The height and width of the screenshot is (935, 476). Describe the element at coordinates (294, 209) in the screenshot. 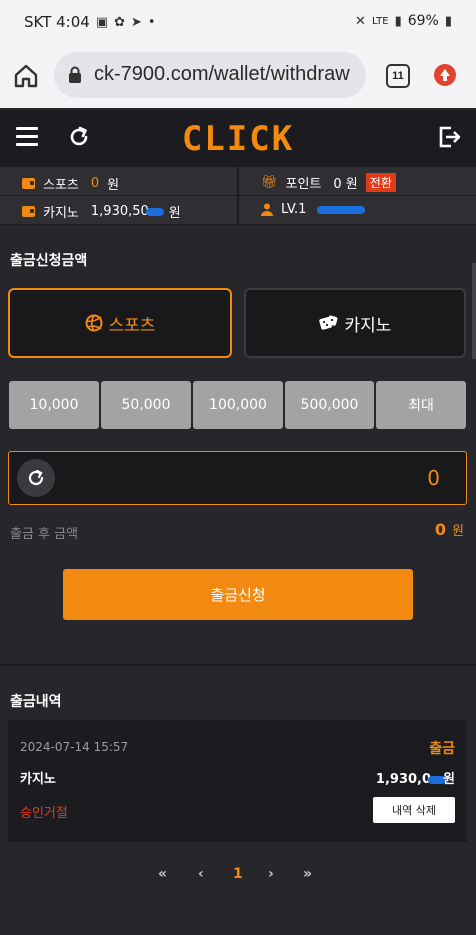

I see `level-label: LV.1` at that location.